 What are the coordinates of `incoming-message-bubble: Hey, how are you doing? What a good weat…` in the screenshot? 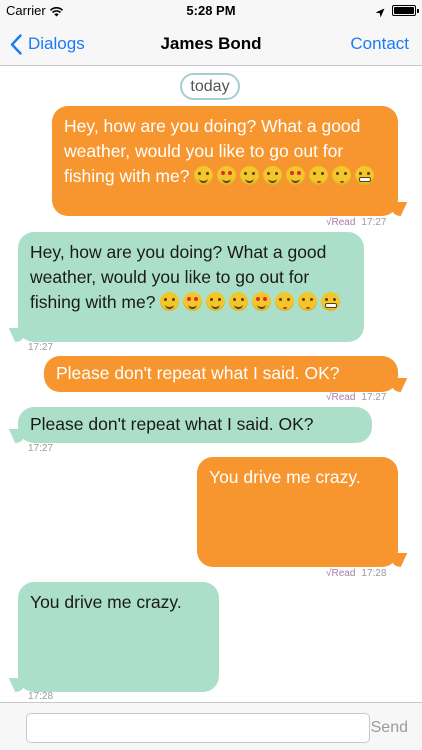 It's located at (191, 287).